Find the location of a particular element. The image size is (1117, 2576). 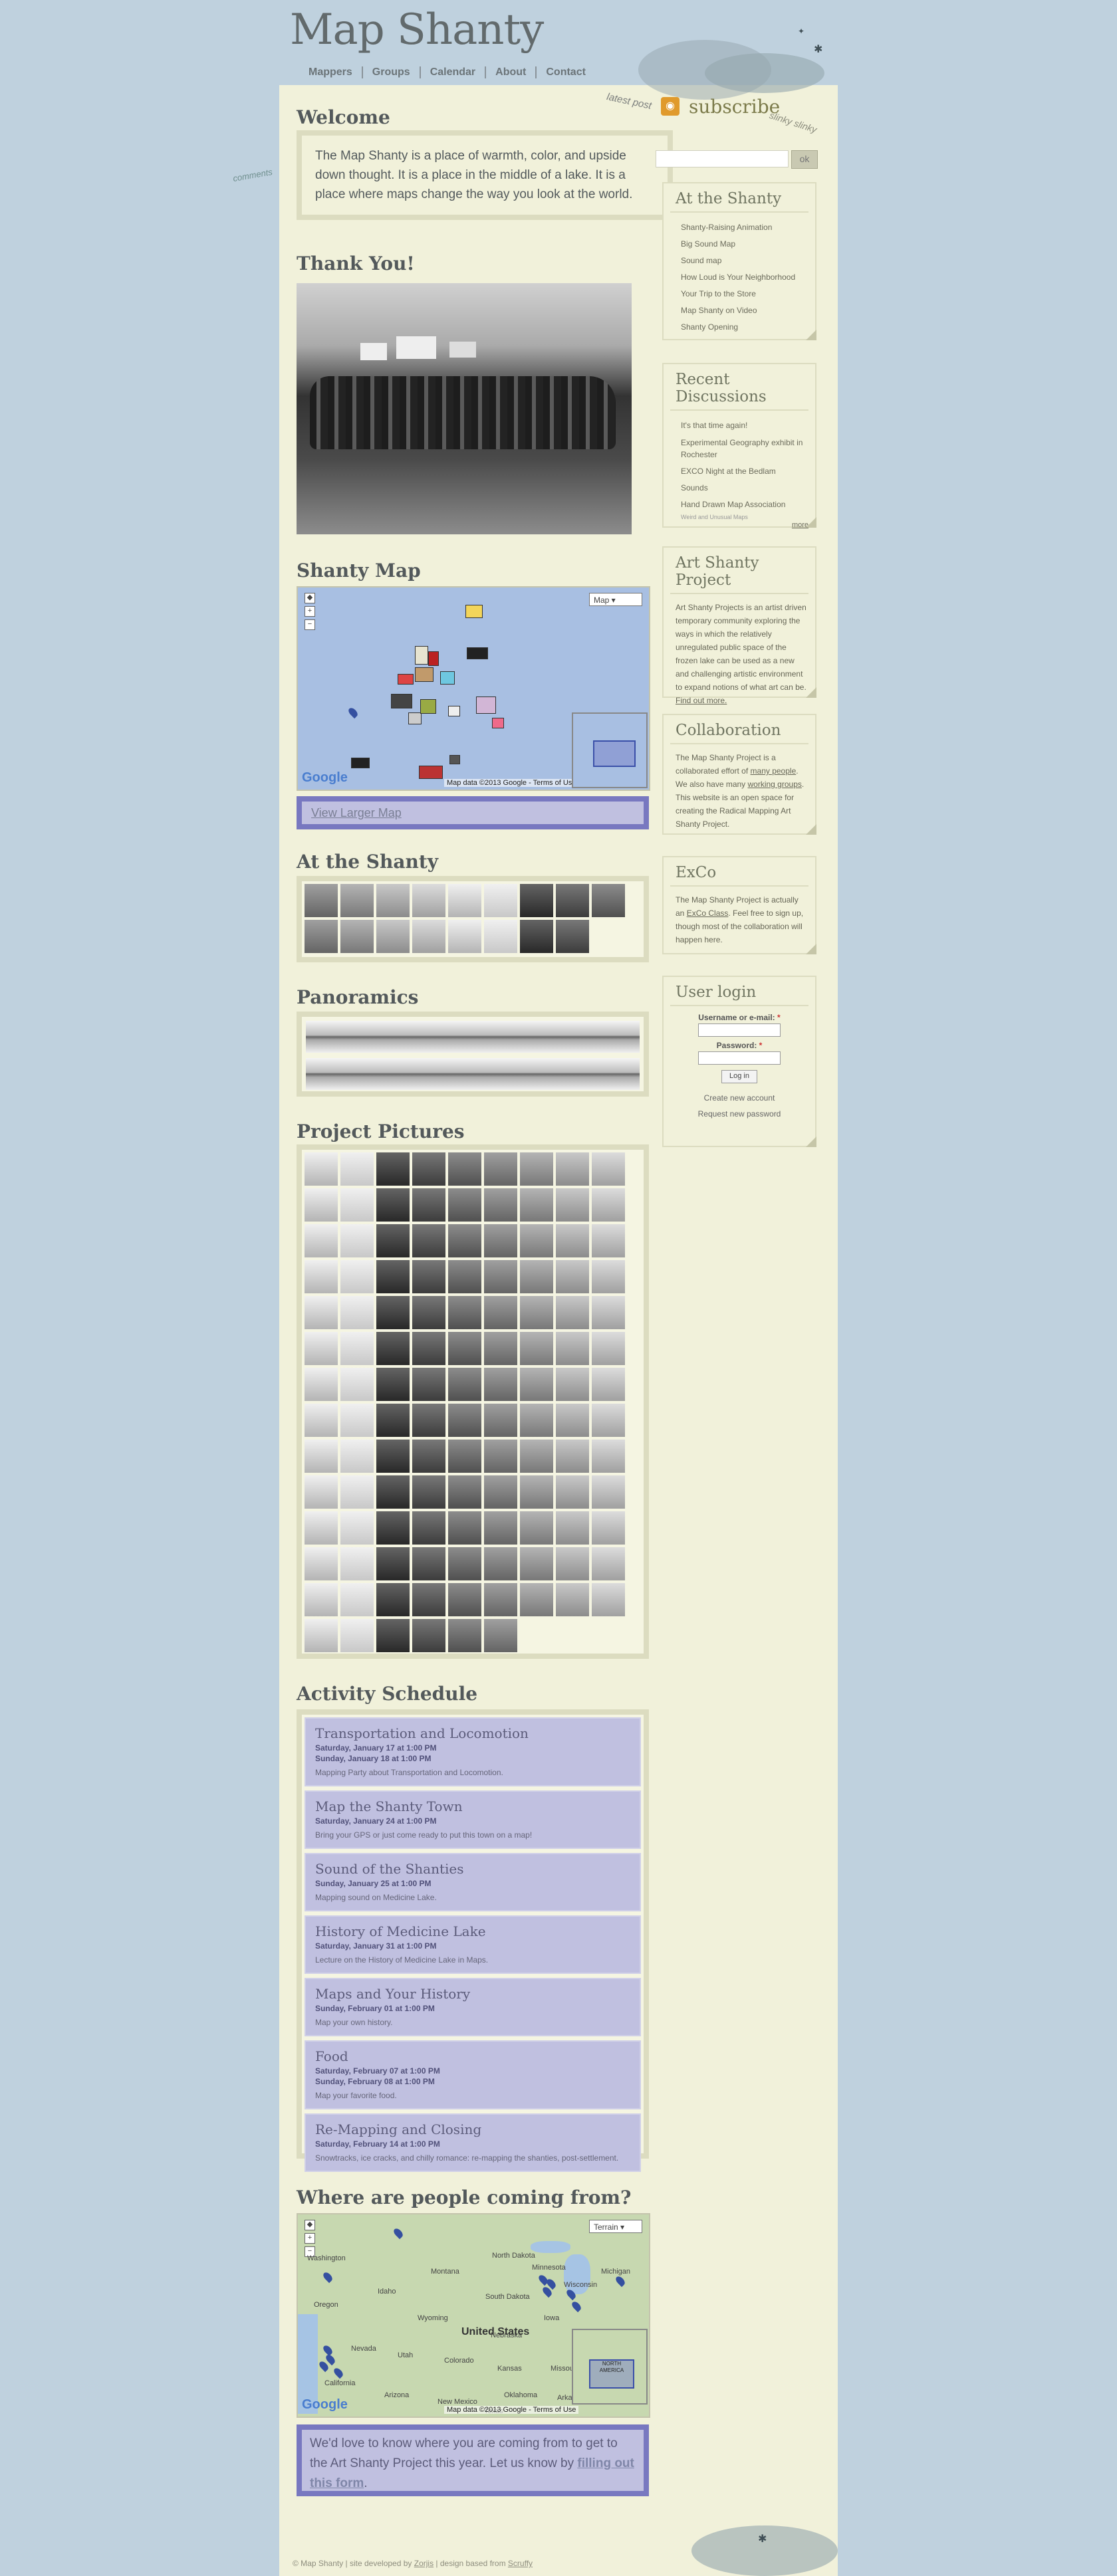

event-title: History of Medicine Lake is located at coordinates (472, 1931).